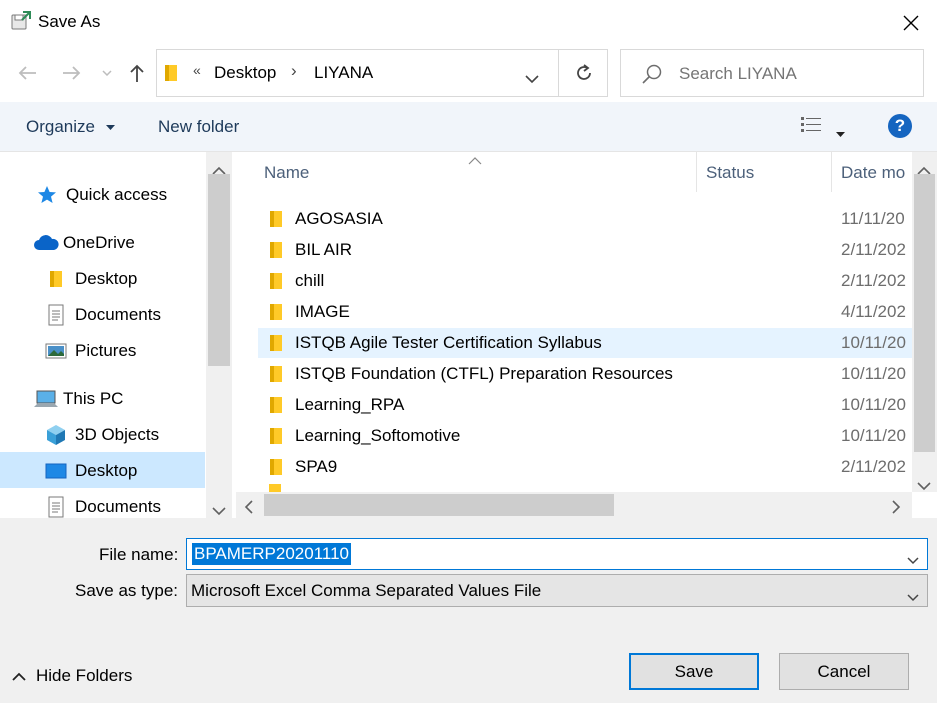 The height and width of the screenshot is (703, 937). Describe the element at coordinates (475, 160) in the screenshot. I see `sort-ascending-icon` at that location.